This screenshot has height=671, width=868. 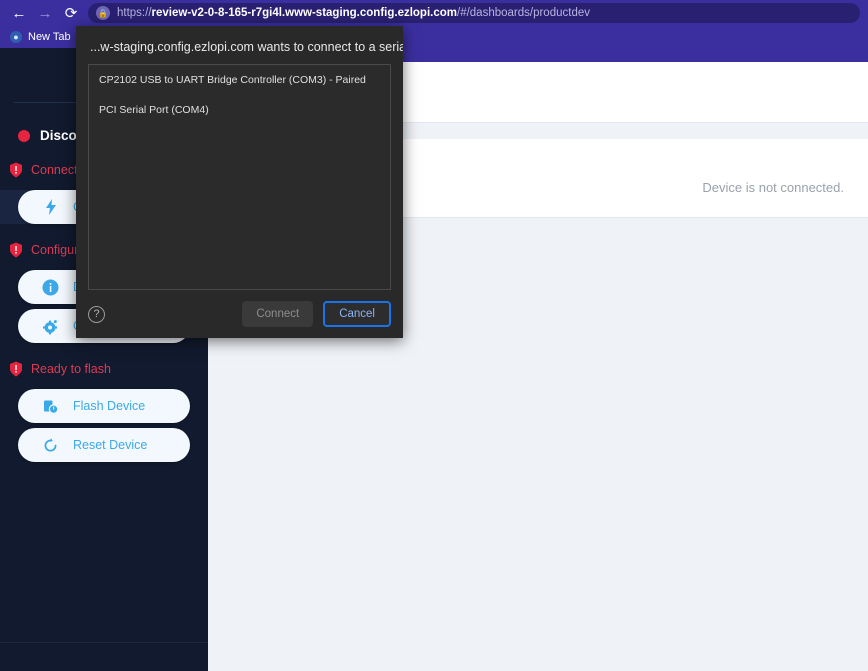 What do you see at coordinates (109, 406) in the screenshot?
I see `sidebar-item-flash-device-label: Flash Device` at bounding box center [109, 406].